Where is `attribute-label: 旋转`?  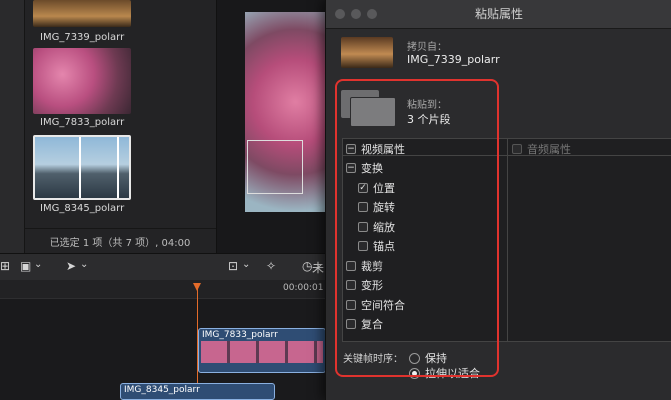
attribute-label: 旋转 is located at coordinates (384, 207).